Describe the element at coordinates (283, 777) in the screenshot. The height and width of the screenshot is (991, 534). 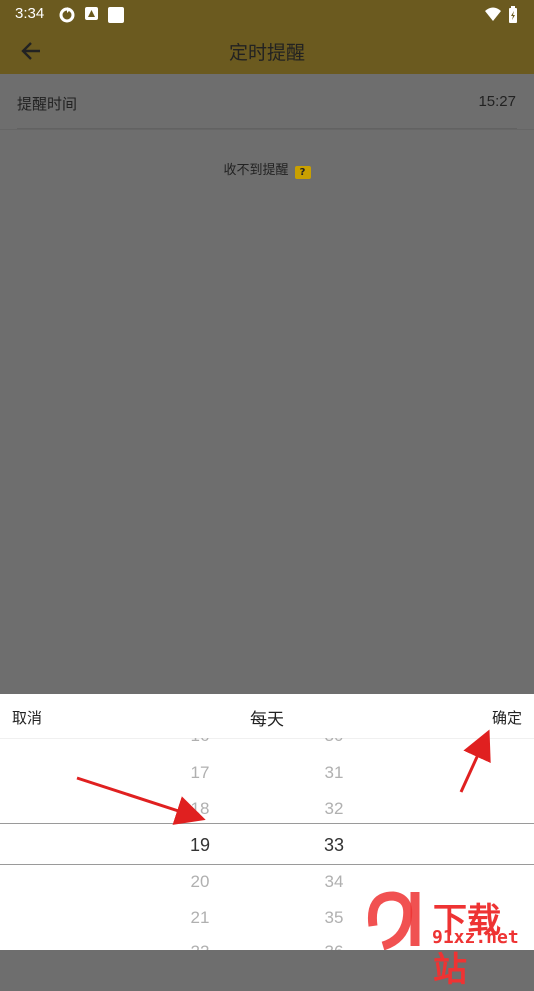
I see `annotation-arrows` at that location.